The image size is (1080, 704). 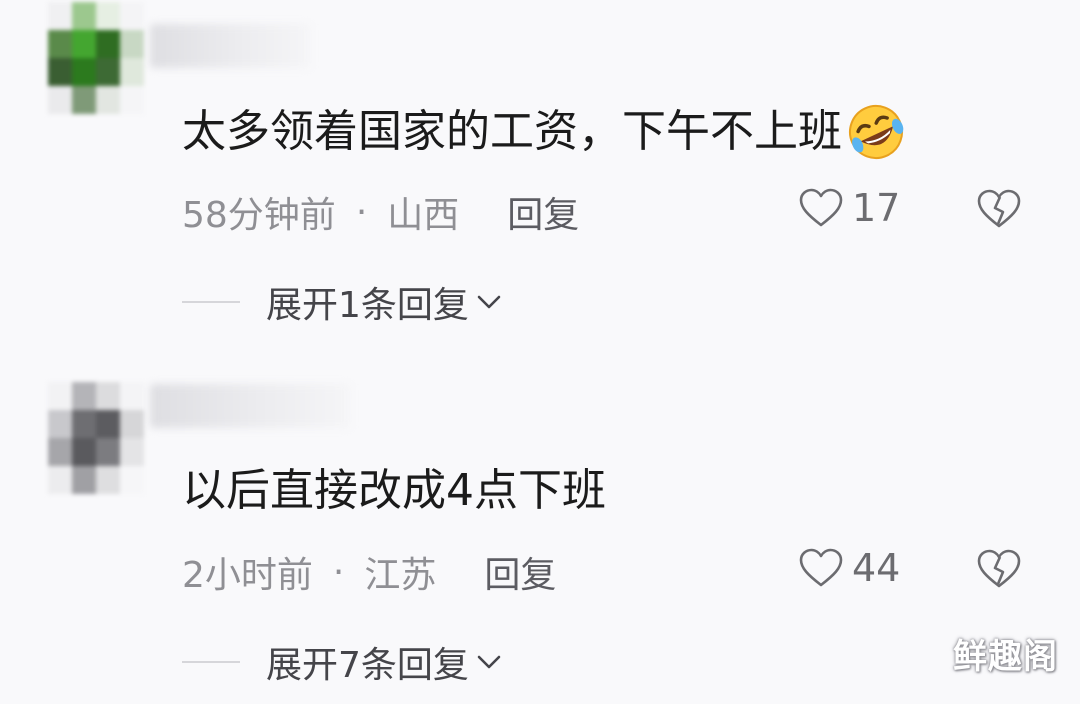 I want to click on location: 山西, so click(x=423, y=215).